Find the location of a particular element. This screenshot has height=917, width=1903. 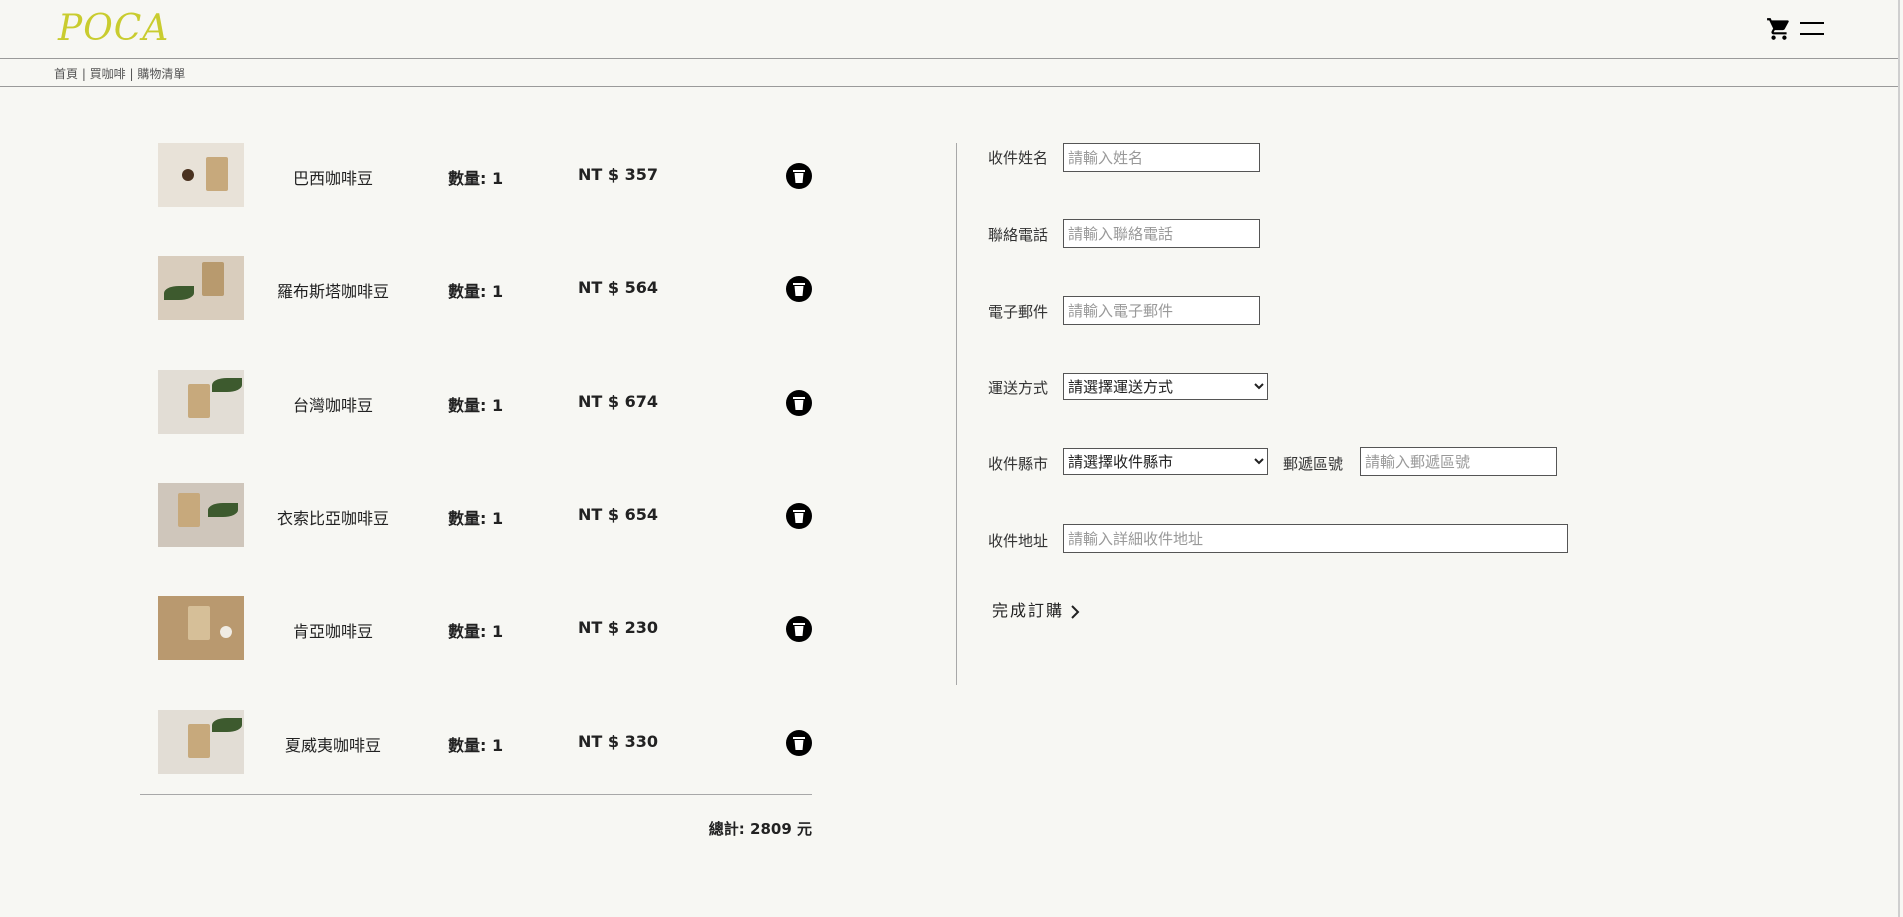

product-price: NT $ 674 is located at coordinates (618, 401).